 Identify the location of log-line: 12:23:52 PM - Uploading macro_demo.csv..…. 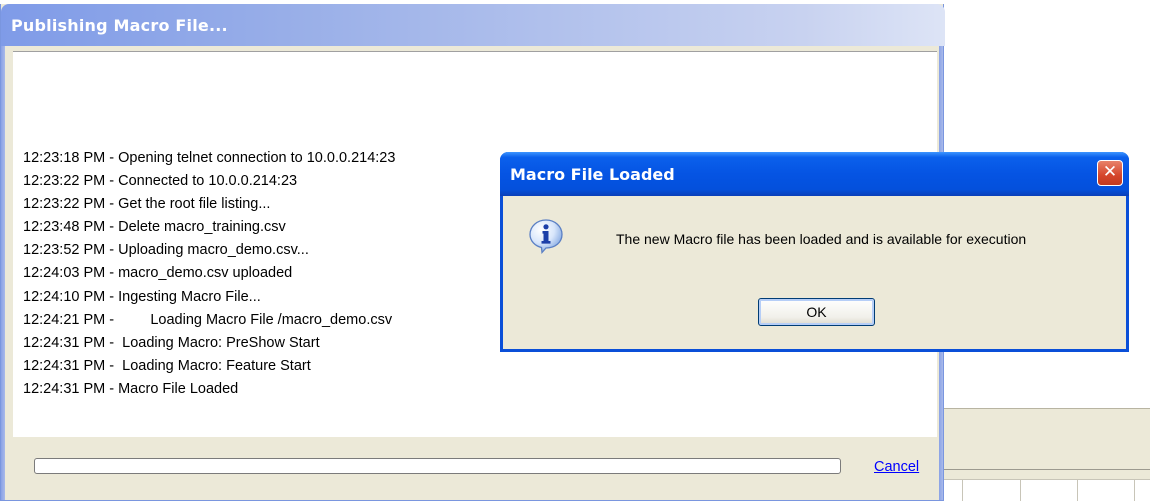
(166, 250).